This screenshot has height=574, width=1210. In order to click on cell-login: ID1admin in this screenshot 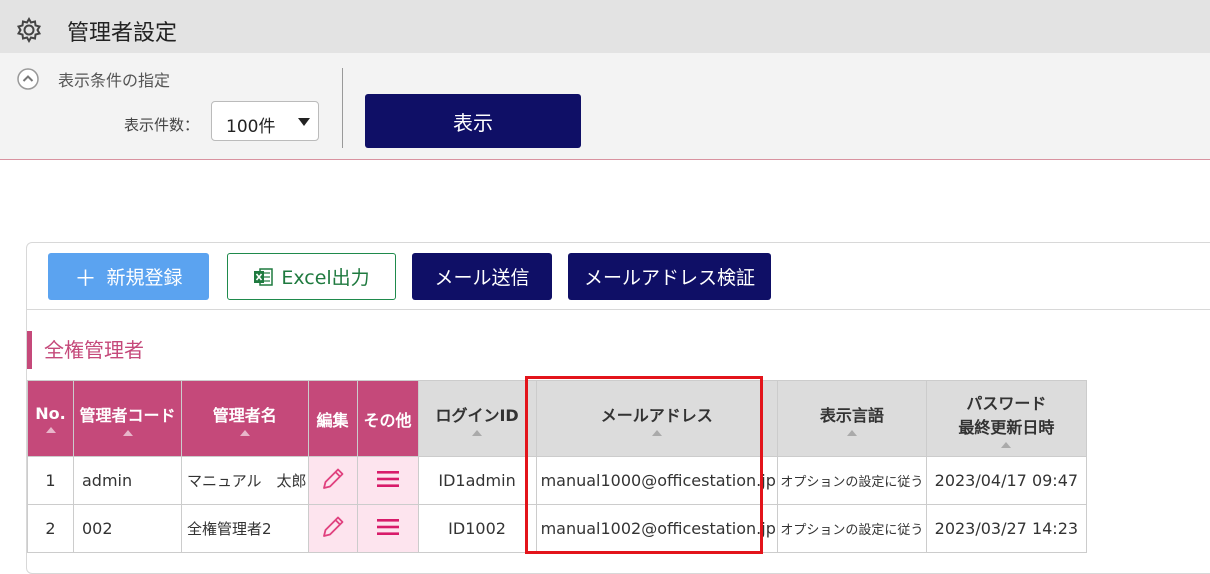, I will do `click(477, 480)`.